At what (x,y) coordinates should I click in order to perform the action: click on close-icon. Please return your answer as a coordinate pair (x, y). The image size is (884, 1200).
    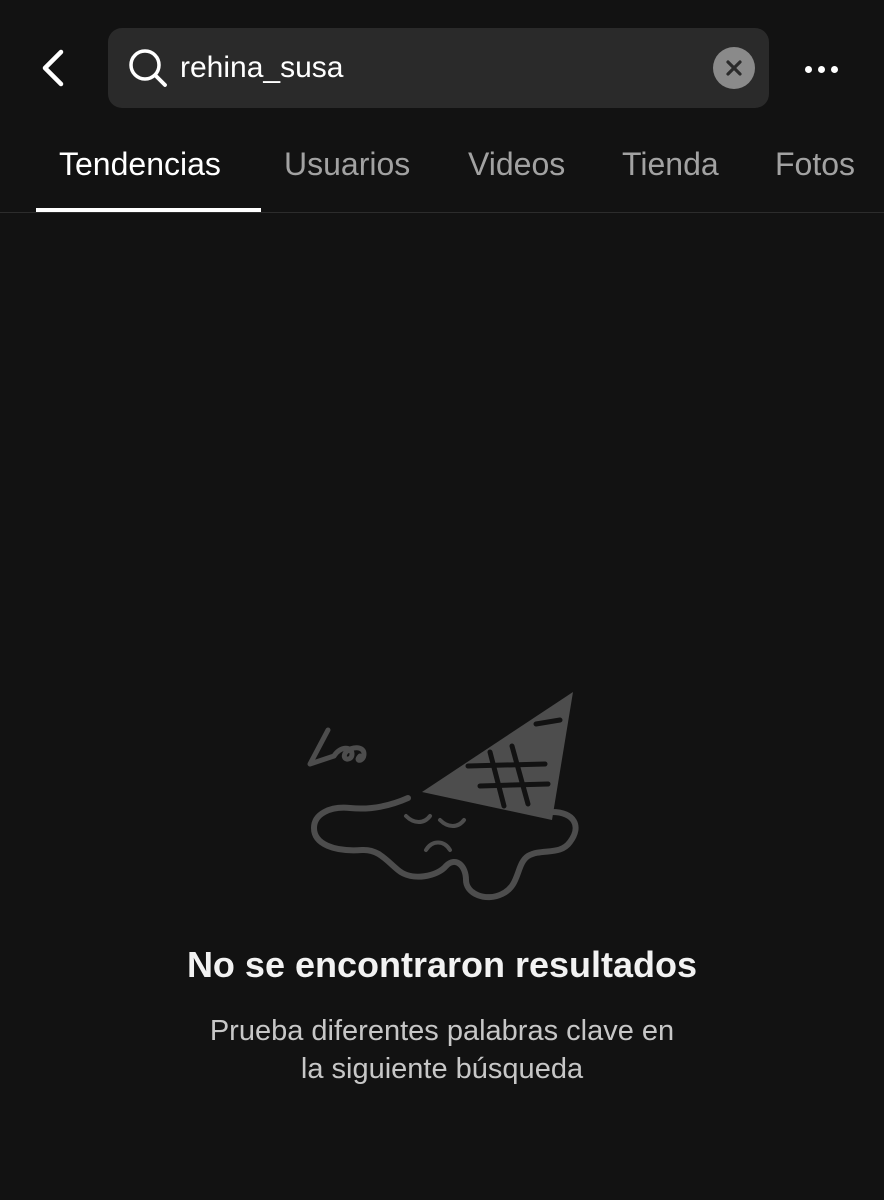
    Looking at the image, I should click on (734, 68).